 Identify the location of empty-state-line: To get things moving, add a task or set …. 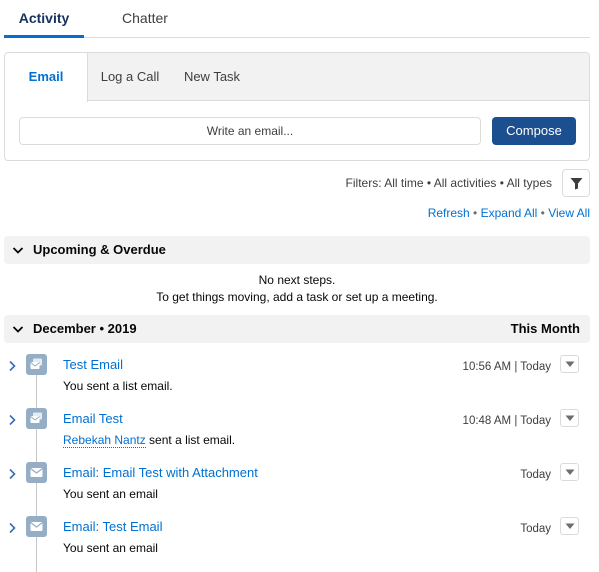
(297, 297).